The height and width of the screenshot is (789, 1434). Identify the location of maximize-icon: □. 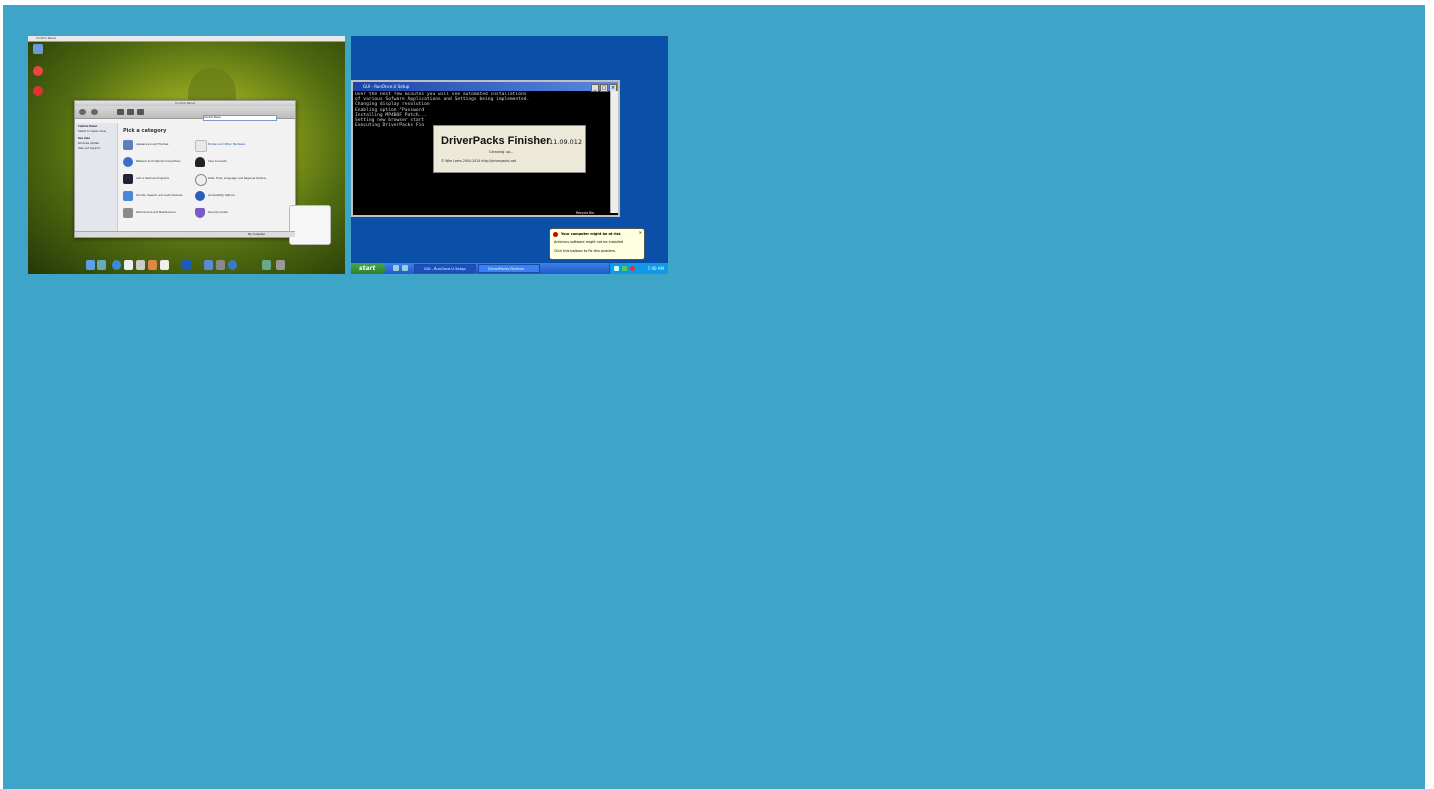
(604, 88).